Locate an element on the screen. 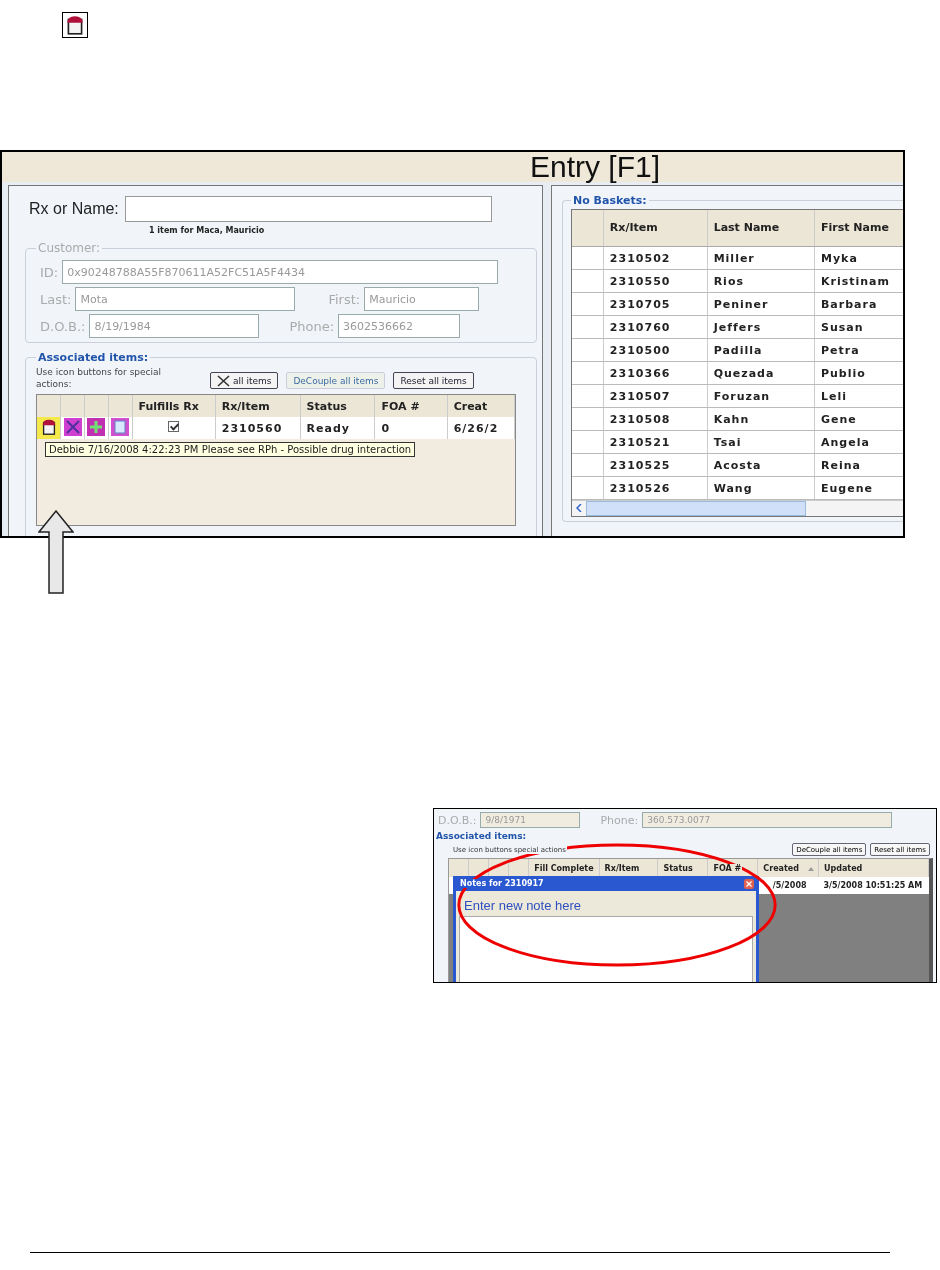 Image resolution: width=940 pixels, height=1270 pixels. horizontal-scrollbar is located at coordinates (737, 508).